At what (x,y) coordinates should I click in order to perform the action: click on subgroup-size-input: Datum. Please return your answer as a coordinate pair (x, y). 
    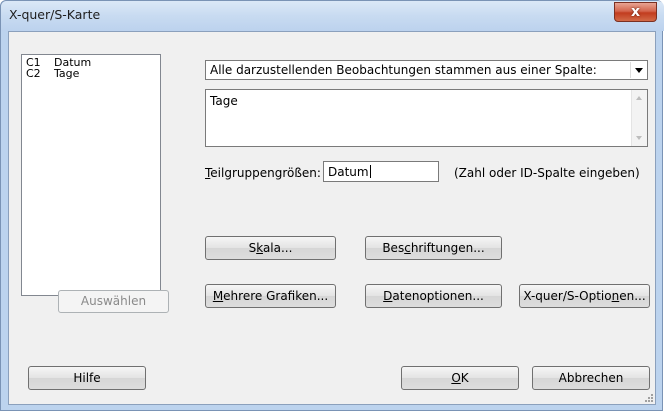
    Looking at the image, I should click on (381, 171).